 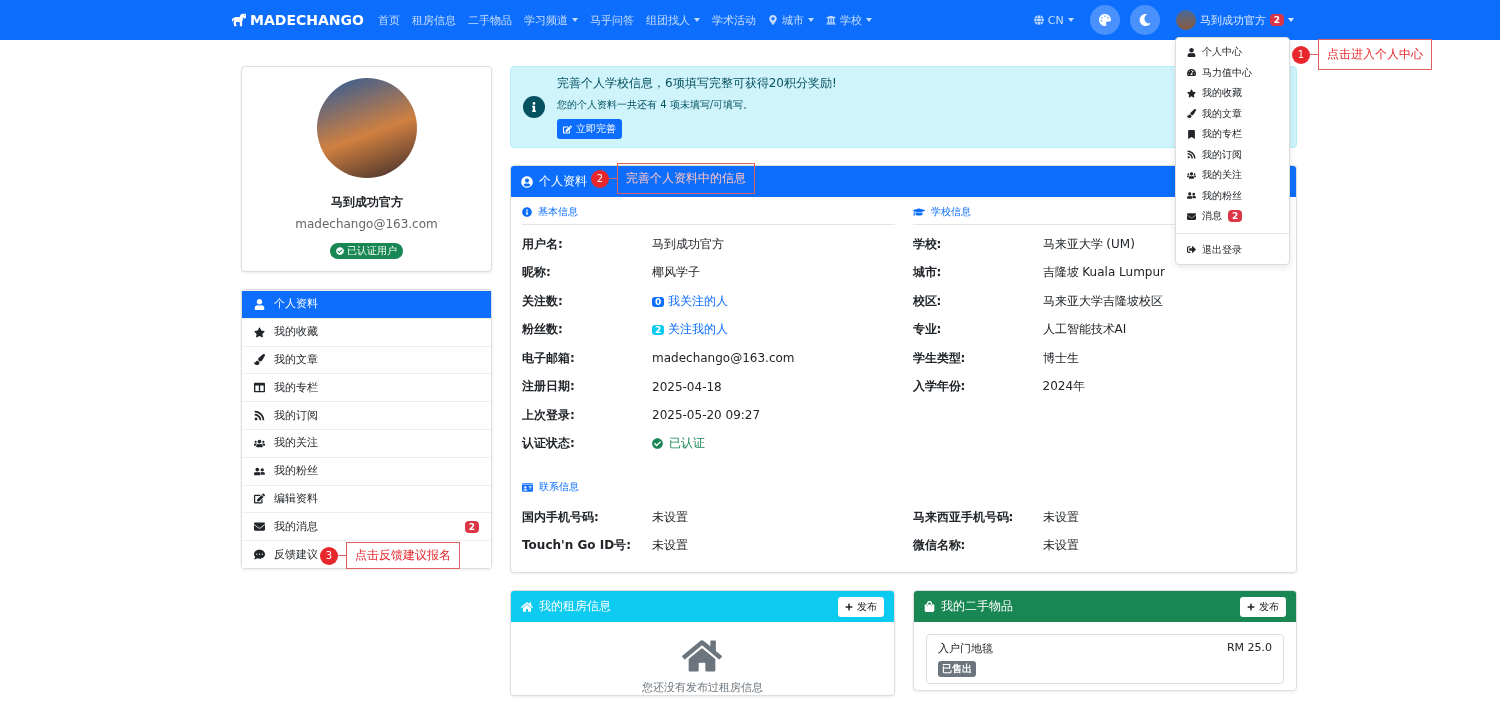 I want to click on field-label: 用户名:, so click(x=543, y=244).